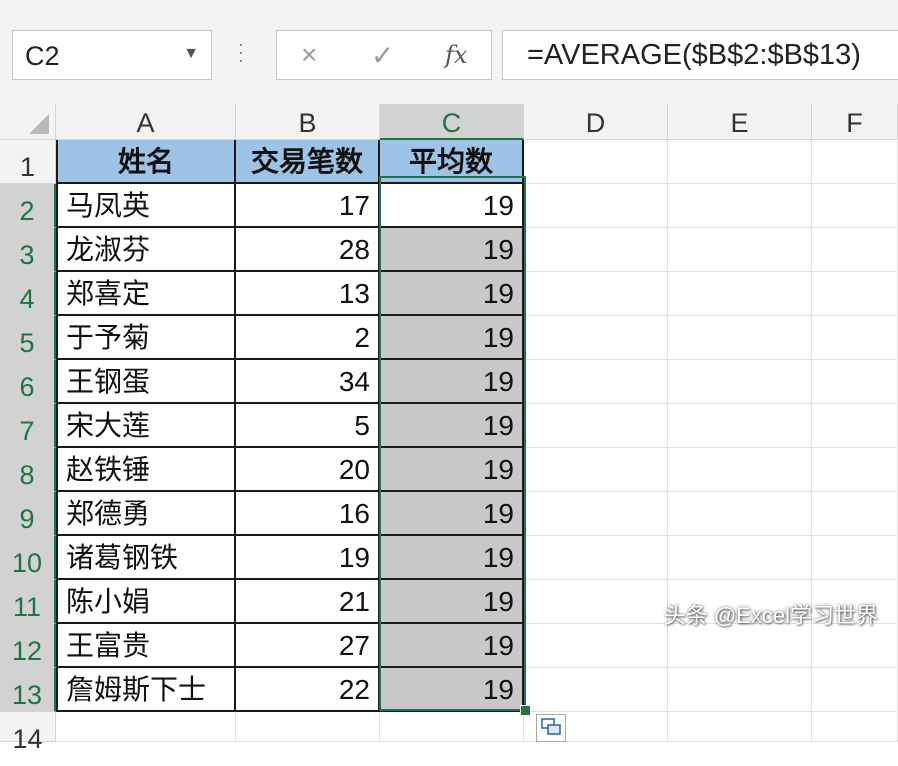  What do you see at coordinates (382, 55) in the screenshot?
I see `check-icon: ✓` at bounding box center [382, 55].